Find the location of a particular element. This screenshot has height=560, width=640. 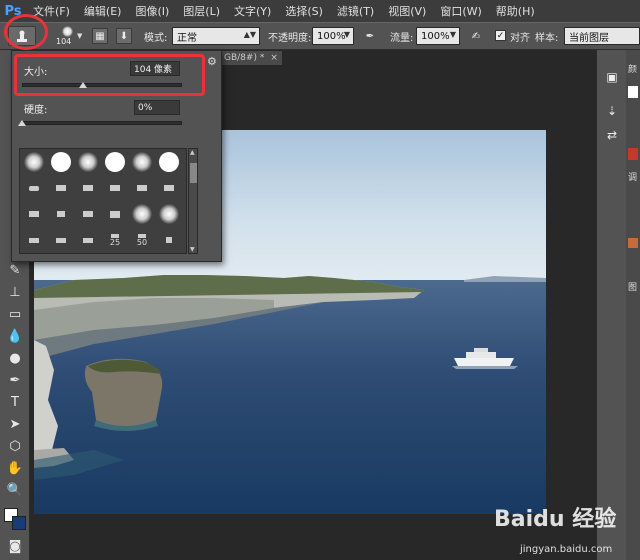

swatch-orange is located at coordinates (633, 243).